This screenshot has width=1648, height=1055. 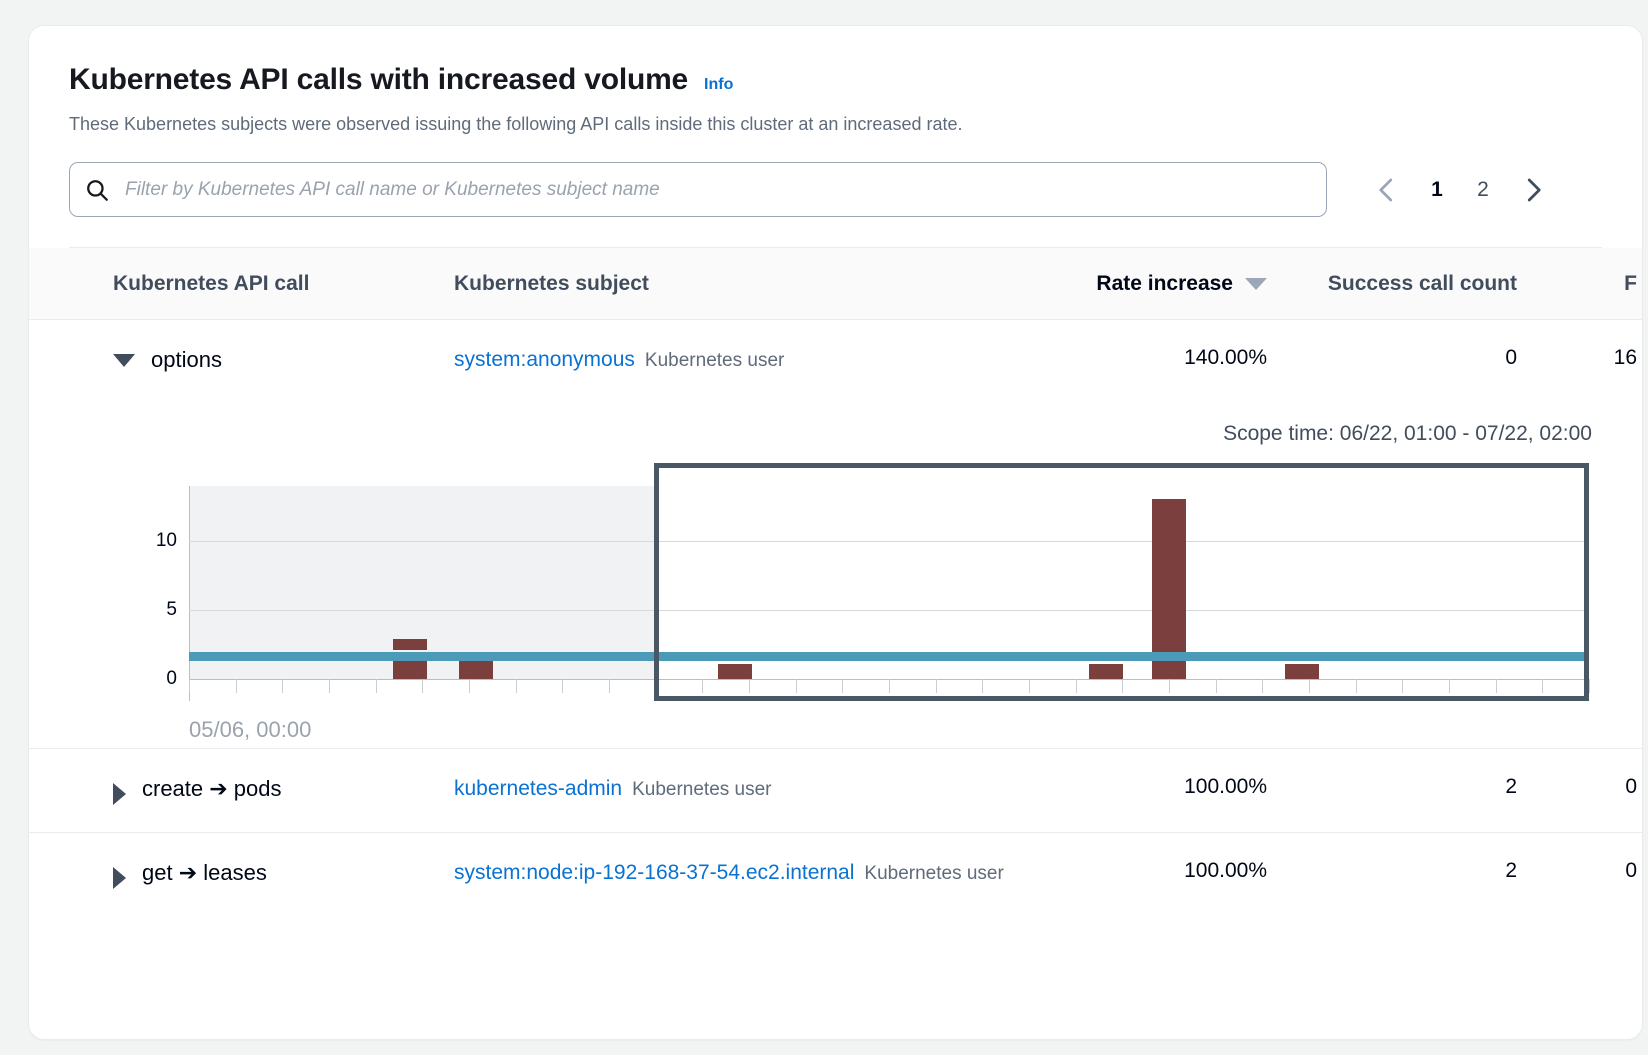 I want to click on column-header-rate-increase-label: Rate increase, so click(x=1164, y=283).